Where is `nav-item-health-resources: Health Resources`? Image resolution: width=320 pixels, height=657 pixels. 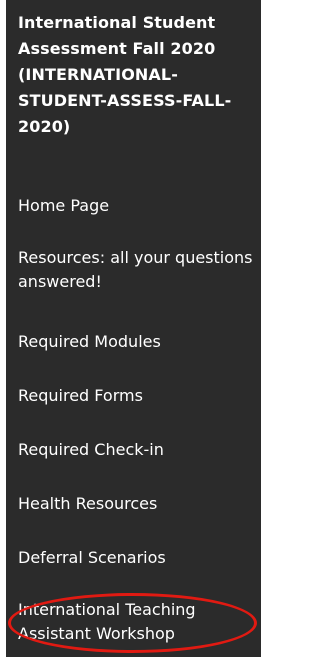 nav-item-health-resources: Health Resources is located at coordinates (137, 504).